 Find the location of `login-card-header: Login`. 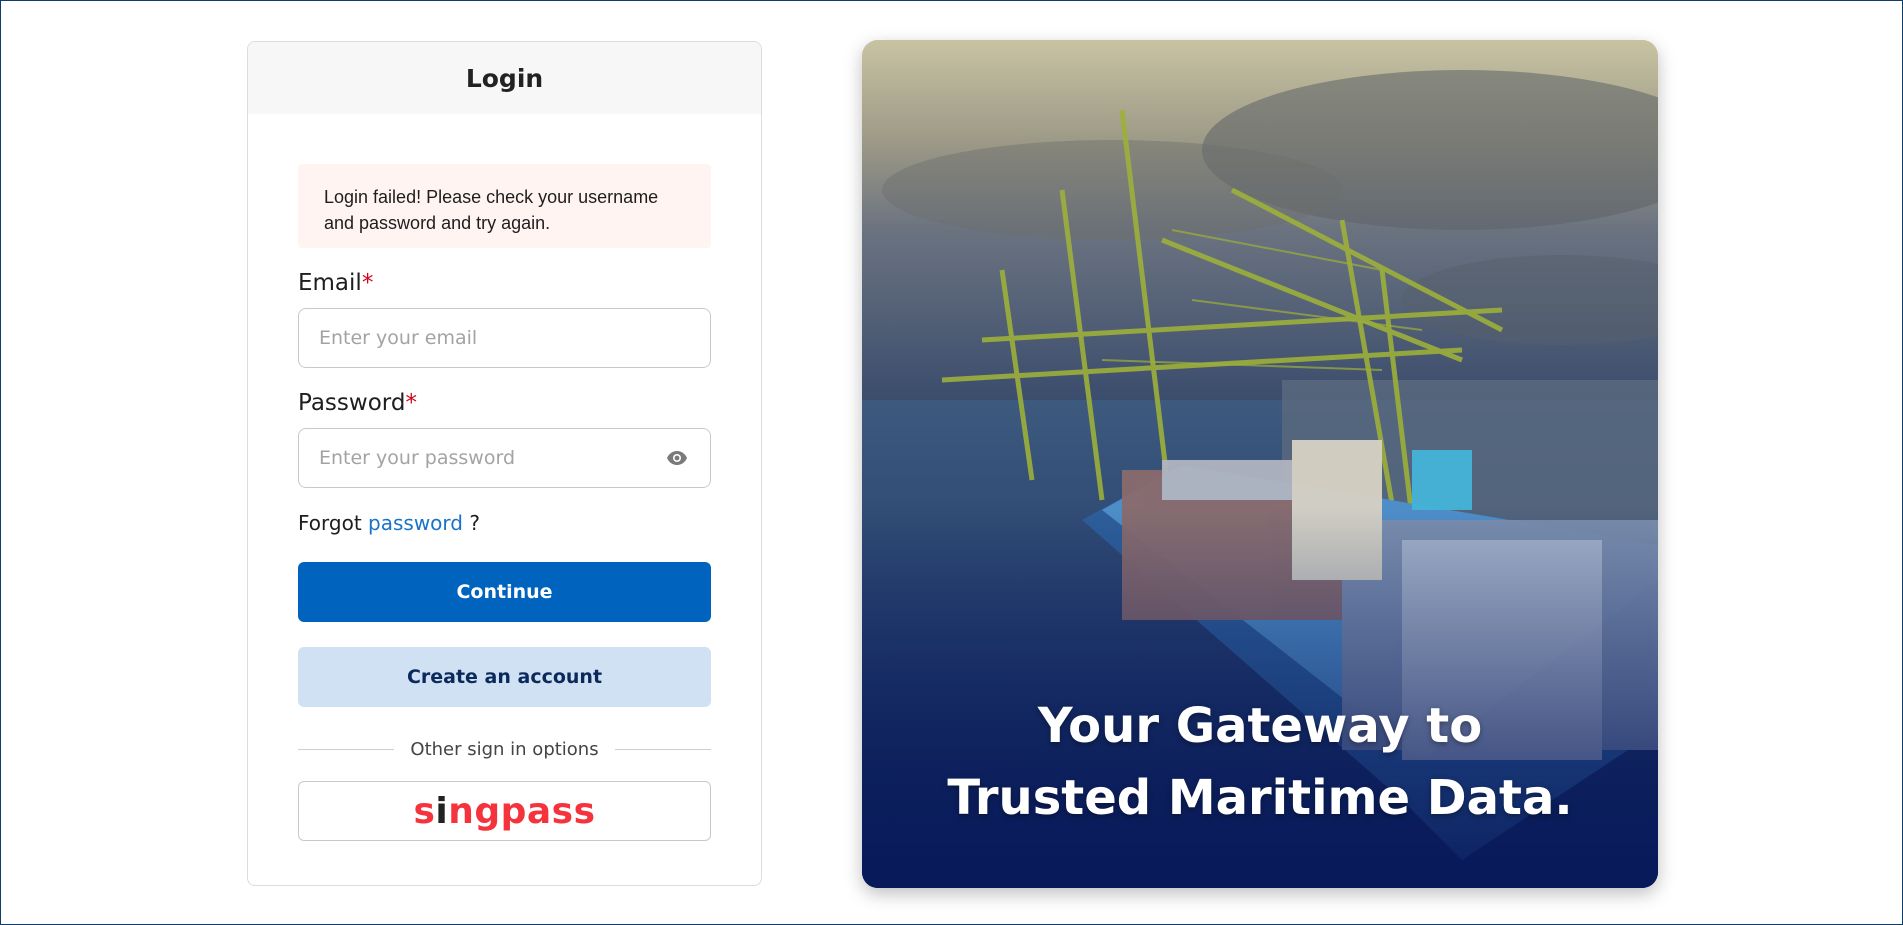

login-card-header: Login is located at coordinates (504, 78).